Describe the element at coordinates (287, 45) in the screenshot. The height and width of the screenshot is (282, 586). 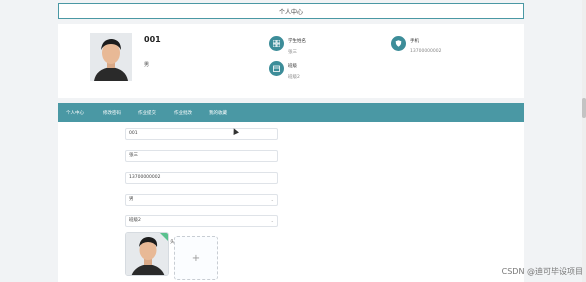
I see `info-student-name: 学生姓名 张三` at that location.